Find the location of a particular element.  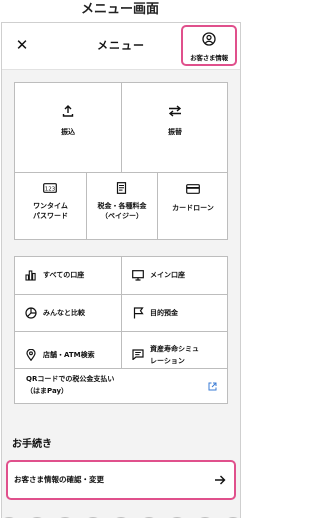

goal-savings-button: 目的預金 is located at coordinates (175, 313).